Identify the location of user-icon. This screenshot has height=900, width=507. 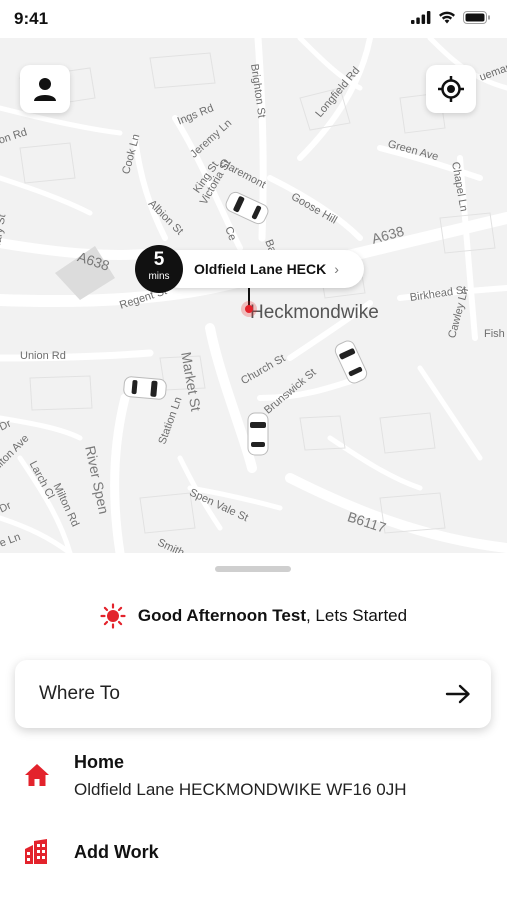
(45, 89).